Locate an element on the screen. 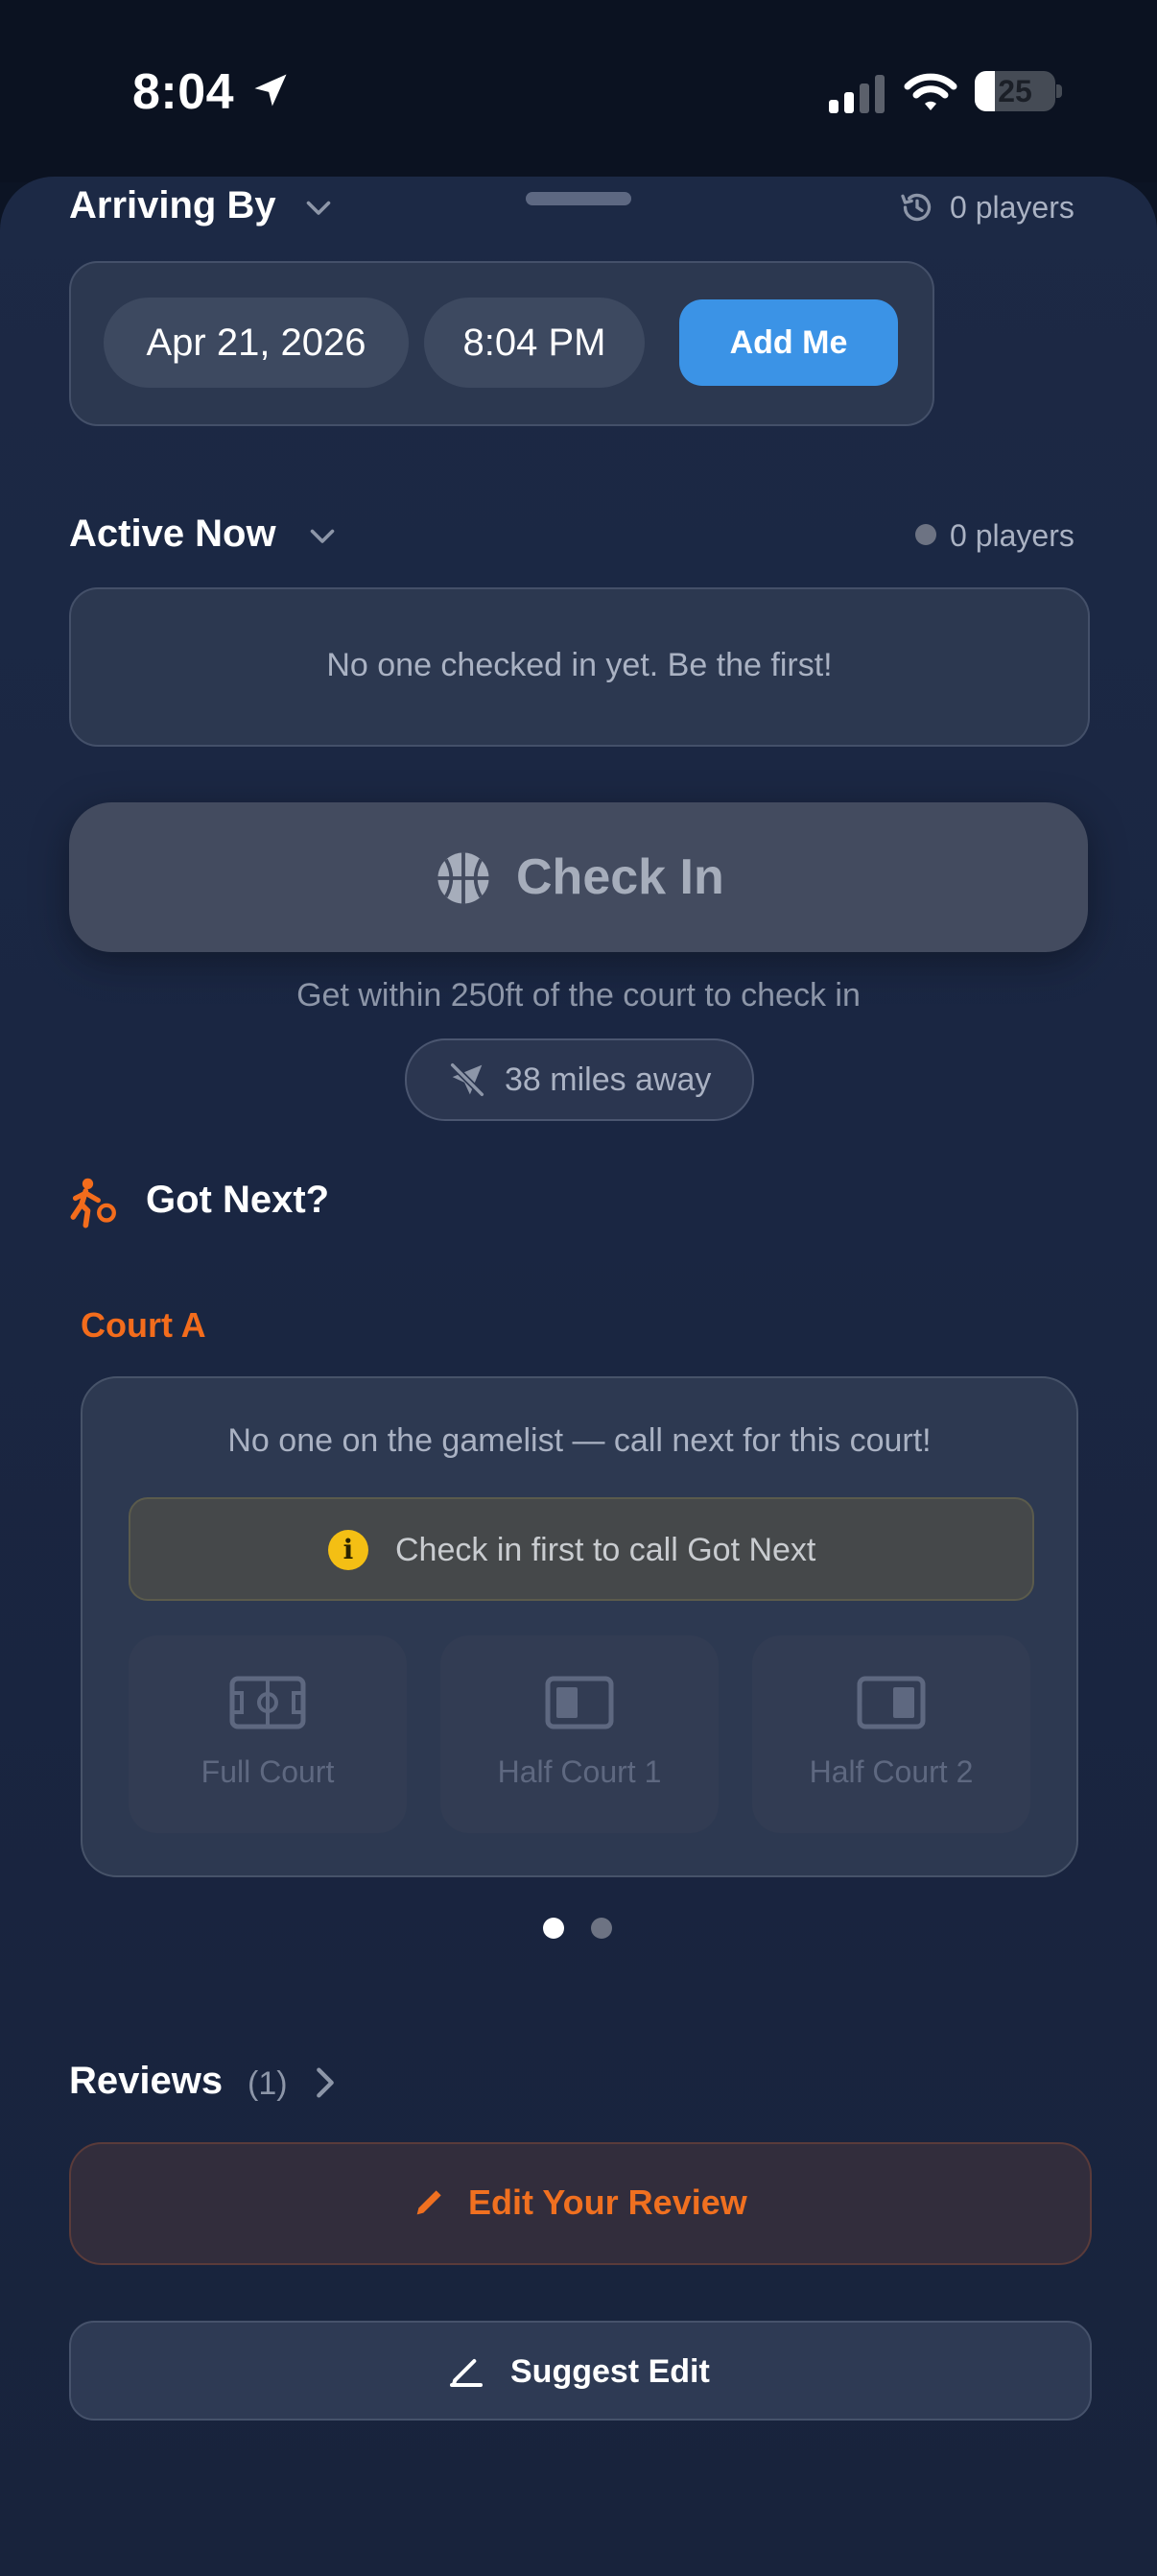 Image resolution: width=1157 pixels, height=2576 pixels. history-icon is located at coordinates (916, 207).